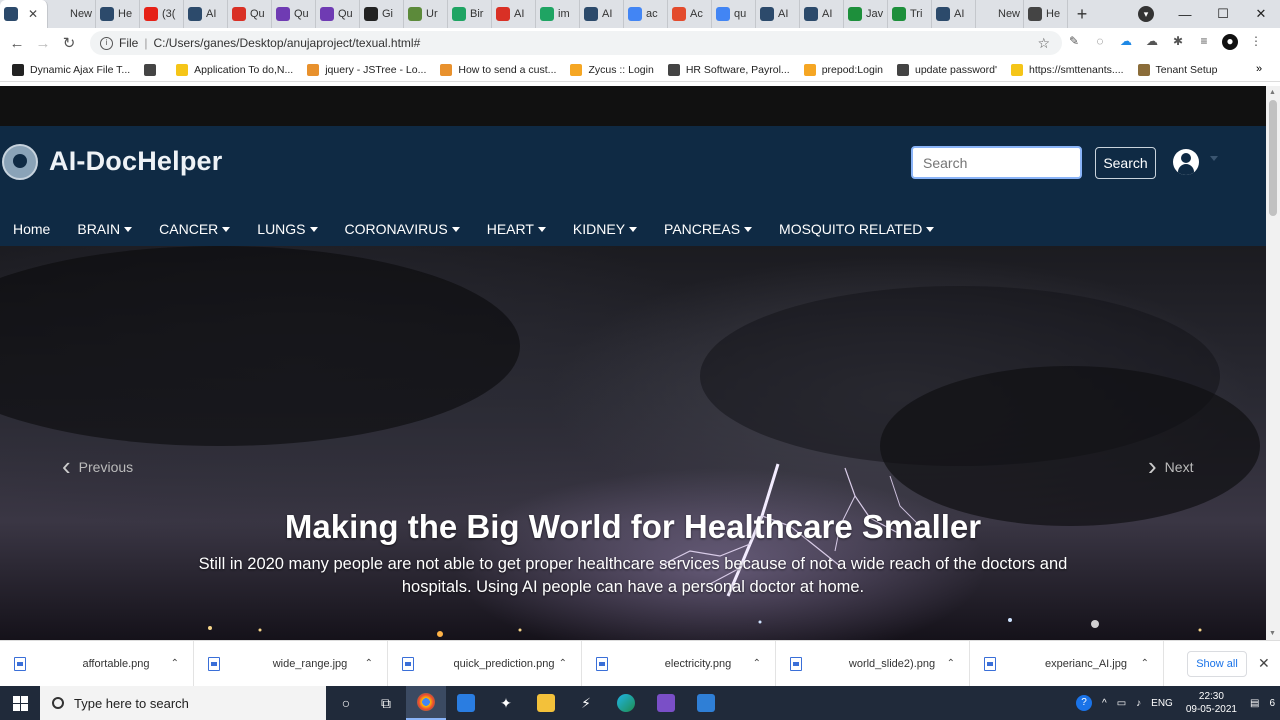 This screenshot has width=1280, height=720. Describe the element at coordinates (586, 703) in the screenshot. I see `git-app-icon: ⚡` at that location.